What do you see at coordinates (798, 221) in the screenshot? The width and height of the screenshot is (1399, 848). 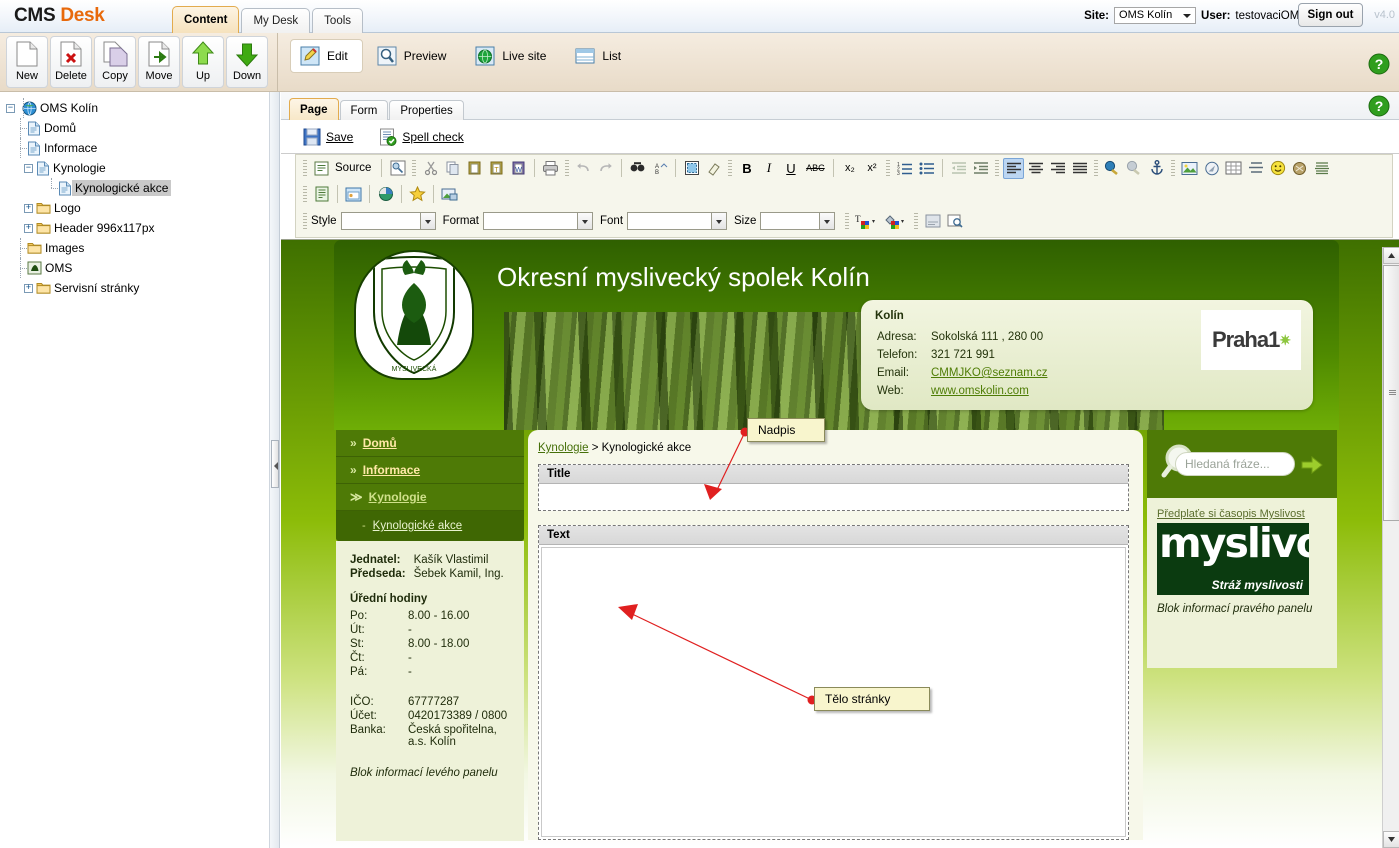 I see `size-select` at bounding box center [798, 221].